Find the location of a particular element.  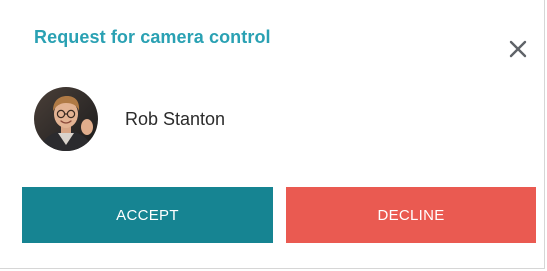

close-icon is located at coordinates (518, 49).